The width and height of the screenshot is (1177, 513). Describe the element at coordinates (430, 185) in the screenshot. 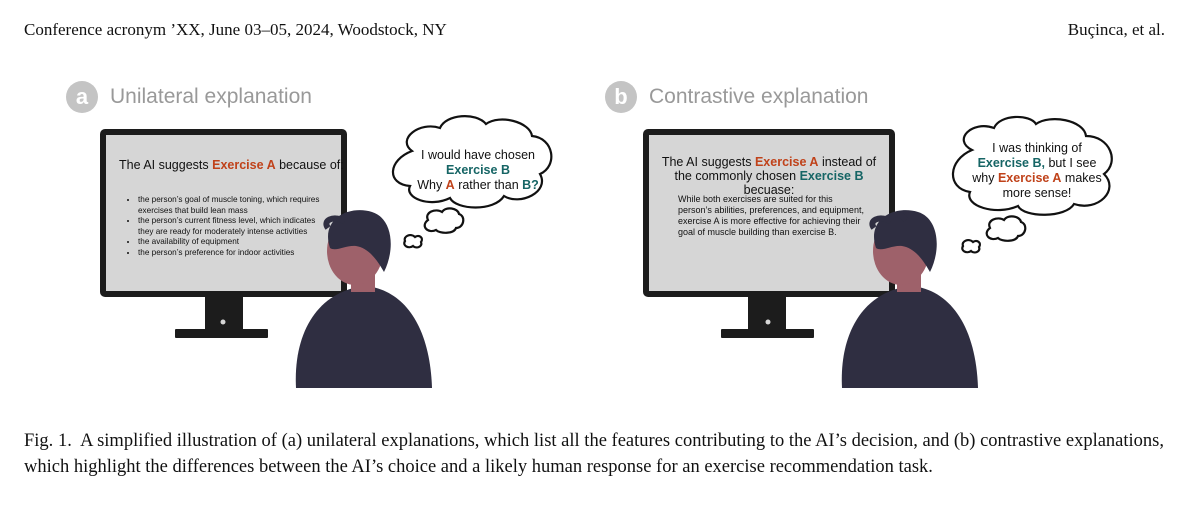

I see `panel-a-bubble-why: Why` at that location.